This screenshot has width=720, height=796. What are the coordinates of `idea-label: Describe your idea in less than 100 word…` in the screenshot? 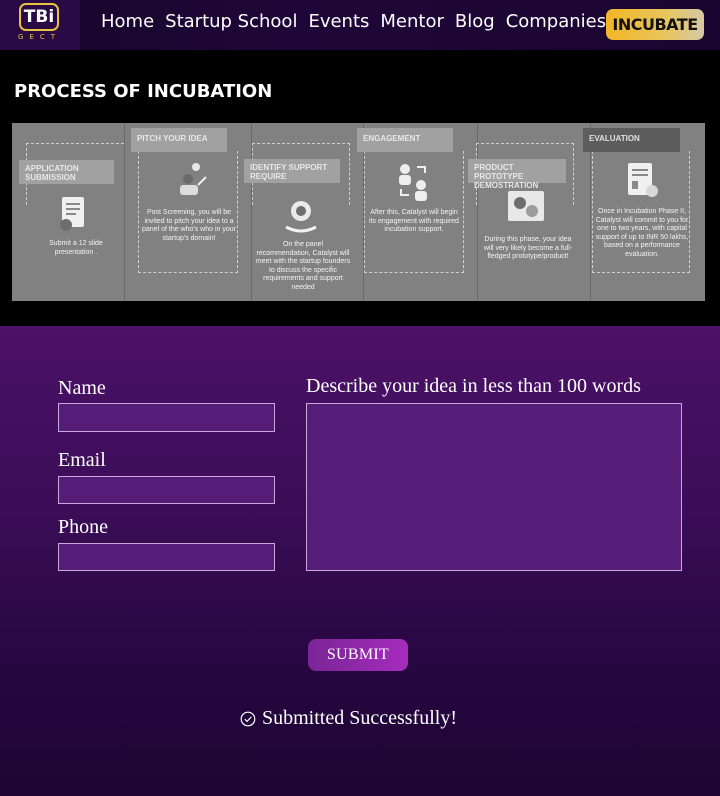 It's located at (473, 386).